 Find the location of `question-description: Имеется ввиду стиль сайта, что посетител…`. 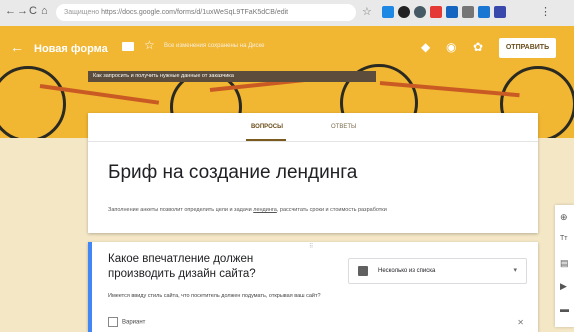

question-description: Имеется ввиду стиль сайта, что посетител… is located at coordinates (214, 296).